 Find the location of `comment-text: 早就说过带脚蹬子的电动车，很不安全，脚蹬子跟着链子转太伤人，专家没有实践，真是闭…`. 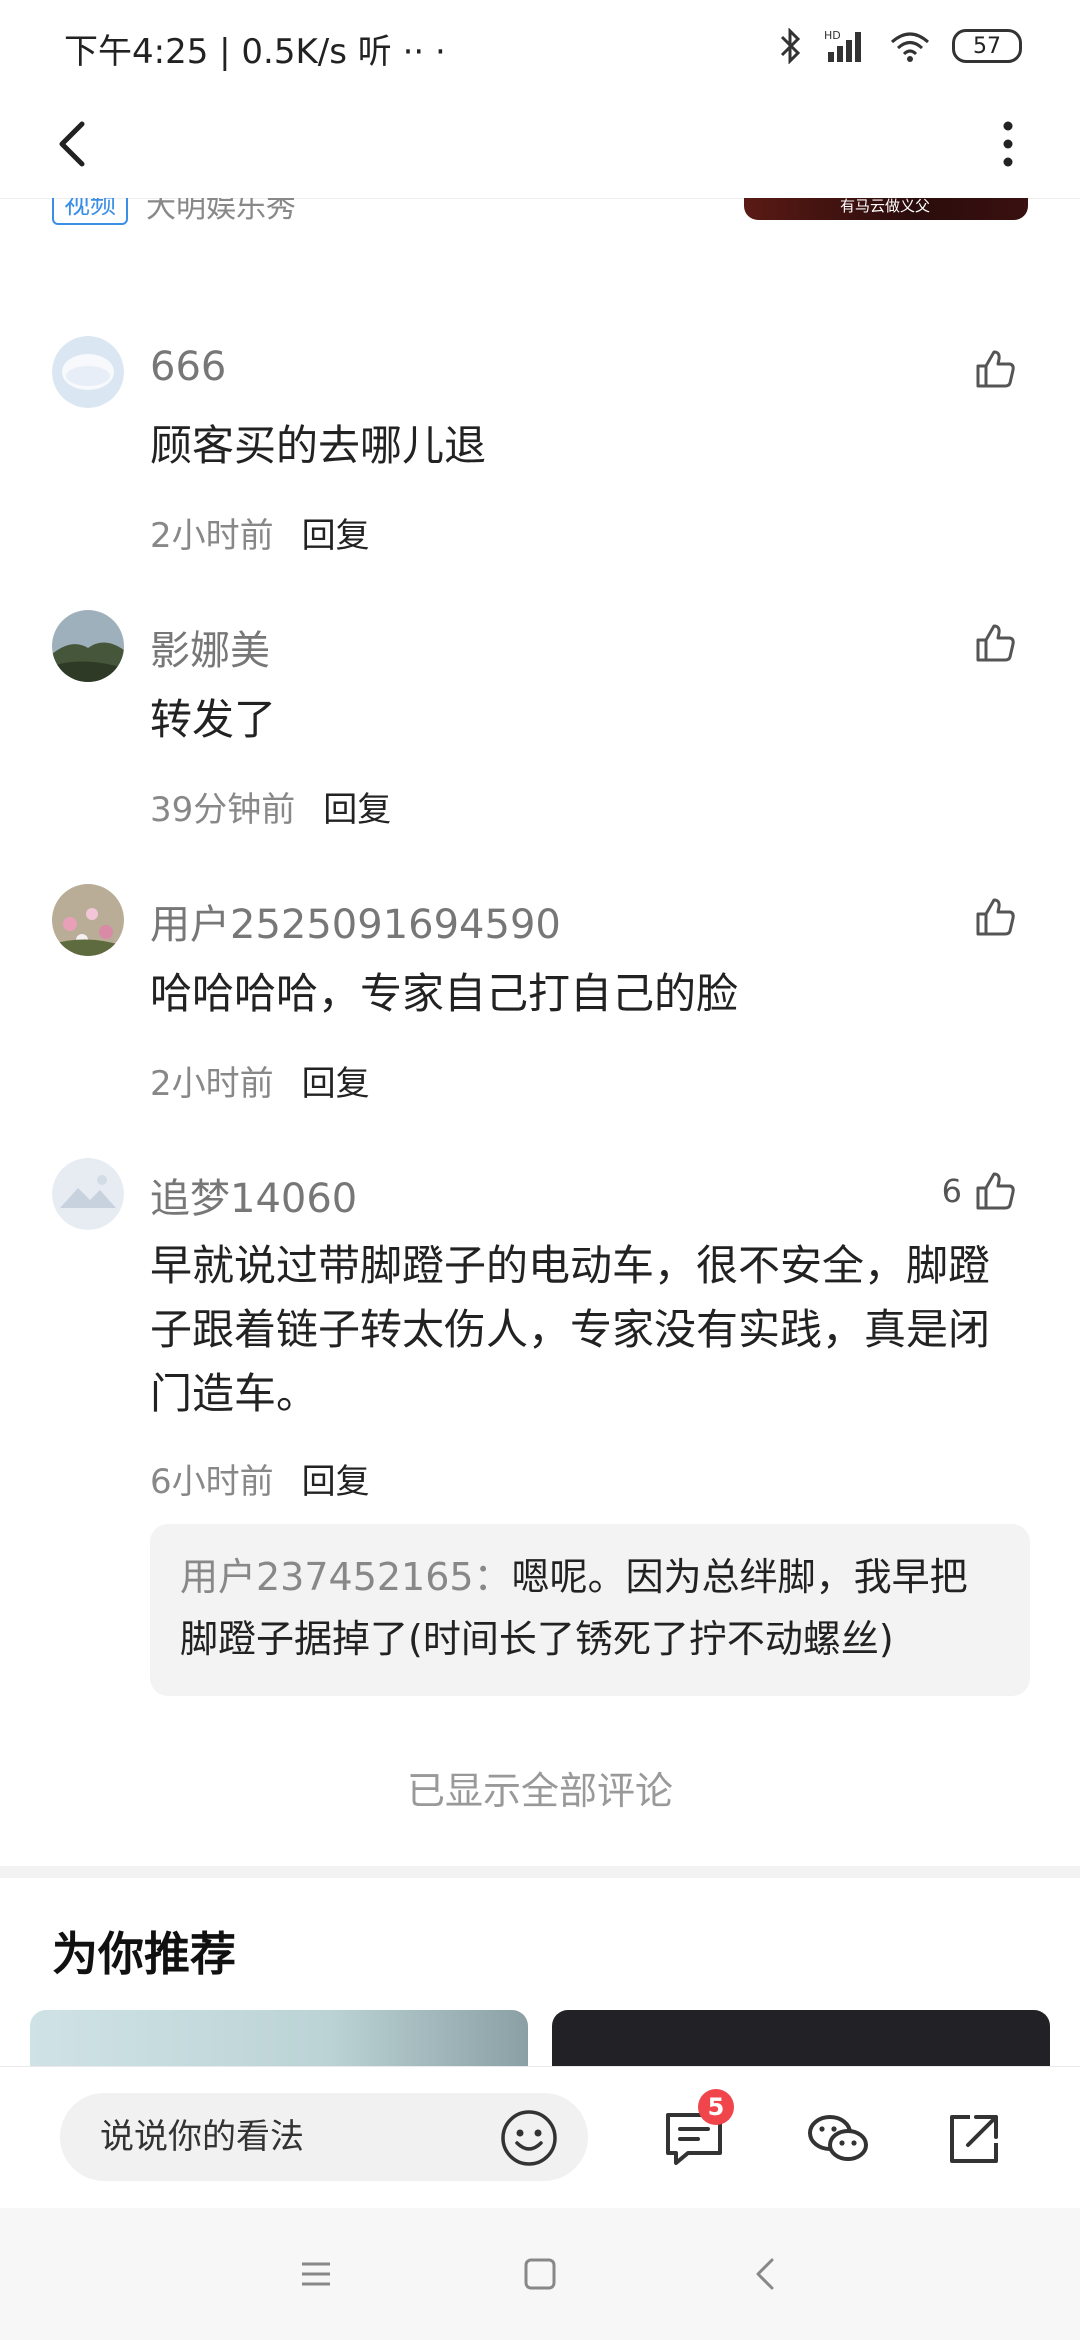

comment-text: 早就说过带脚蹬子的电动车，很不安全，脚蹬子跟着链子转太伤人，专家没有实践，真是闭… is located at coordinates (570, 1329).